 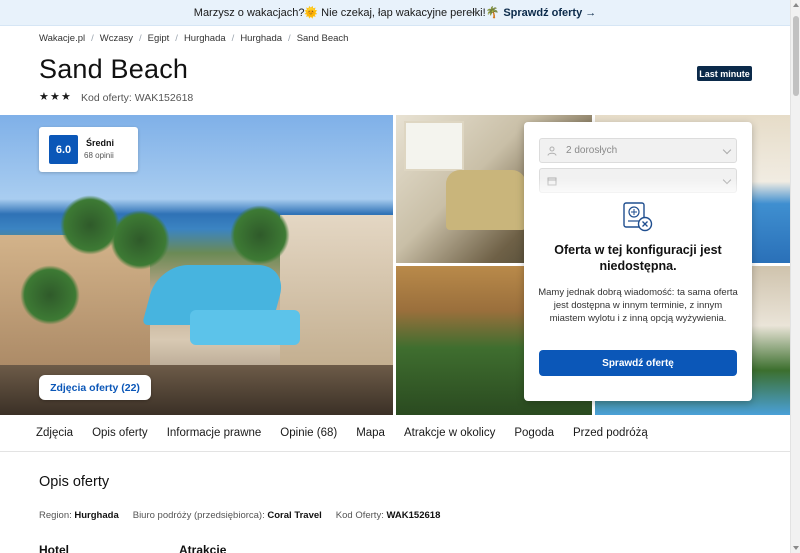 I want to click on arrow-right-icon: →, so click(x=591, y=12).